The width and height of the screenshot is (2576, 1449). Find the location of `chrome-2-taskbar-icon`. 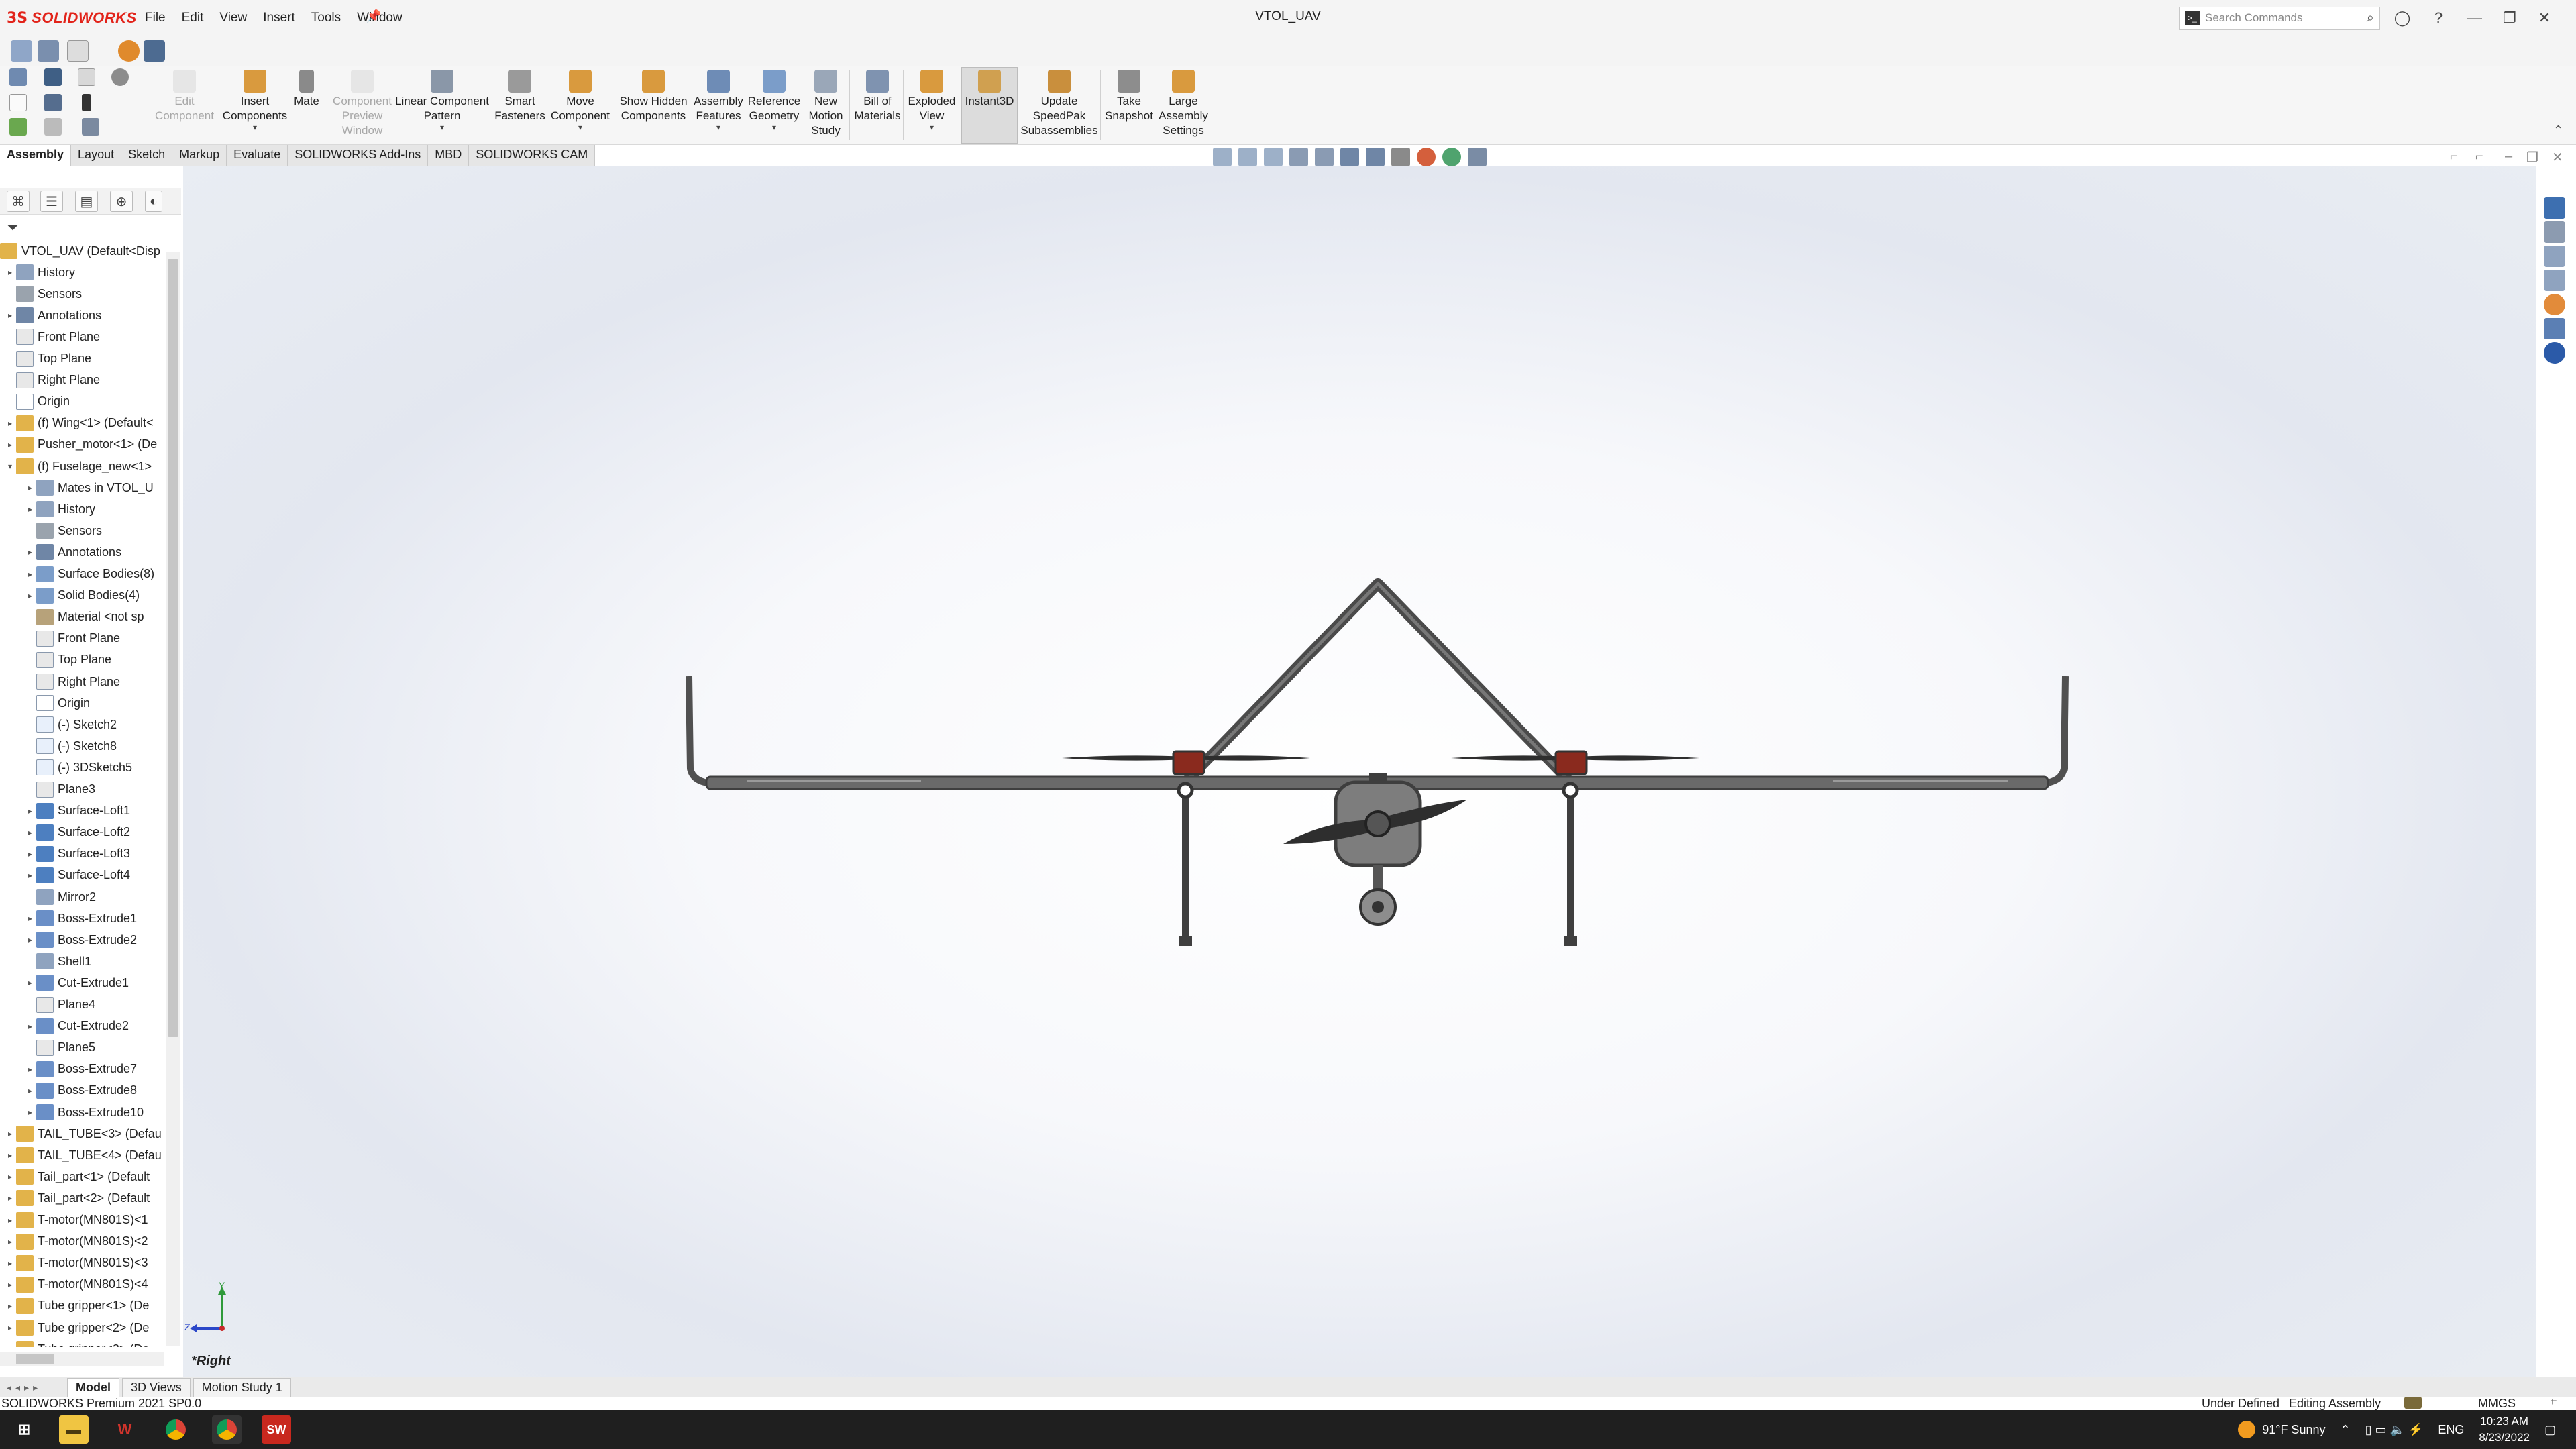

chrome-2-taskbar-icon is located at coordinates (226, 1429).